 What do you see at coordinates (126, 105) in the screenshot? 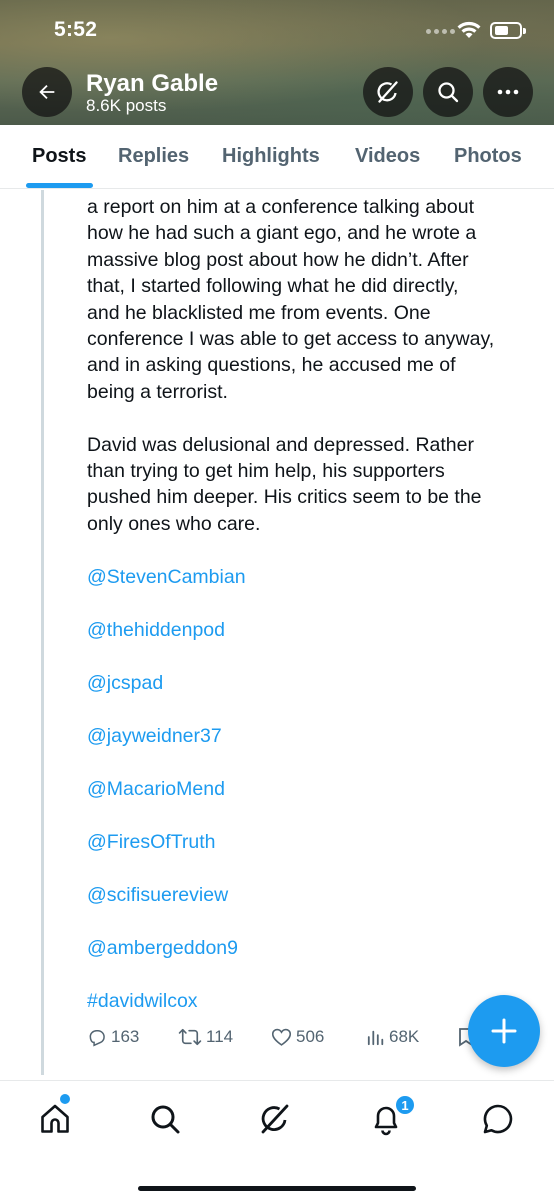
I see `profile-posts-count: 8.6K posts` at bounding box center [126, 105].